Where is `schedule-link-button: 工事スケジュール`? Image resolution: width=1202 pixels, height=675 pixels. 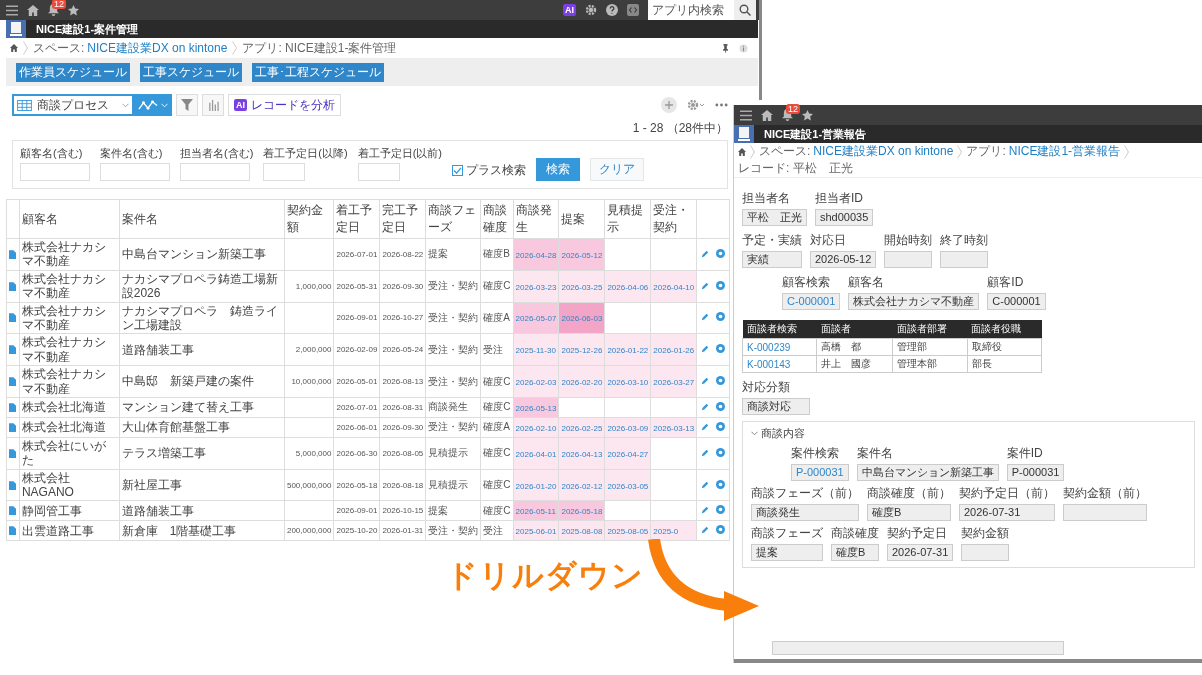 schedule-link-button: 工事スケジュール is located at coordinates (191, 72).